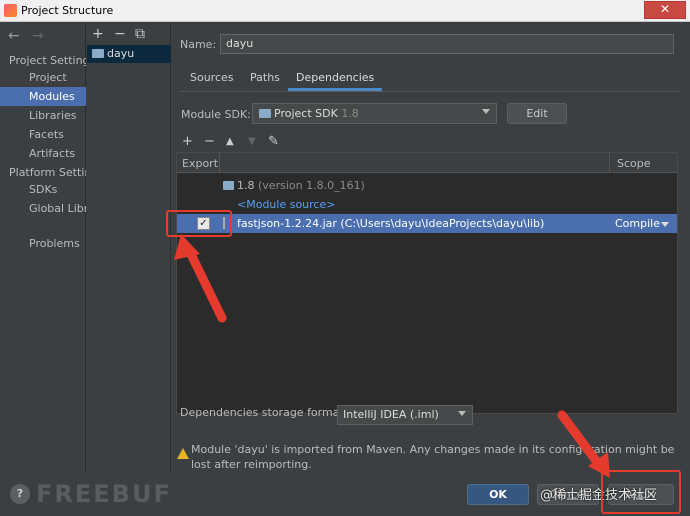 Image resolution: width=690 pixels, height=516 pixels. What do you see at coordinates (345, 11) in the screenshot?
I see `title-bar: Project Structure ✕` at bounding box center [345, 11].